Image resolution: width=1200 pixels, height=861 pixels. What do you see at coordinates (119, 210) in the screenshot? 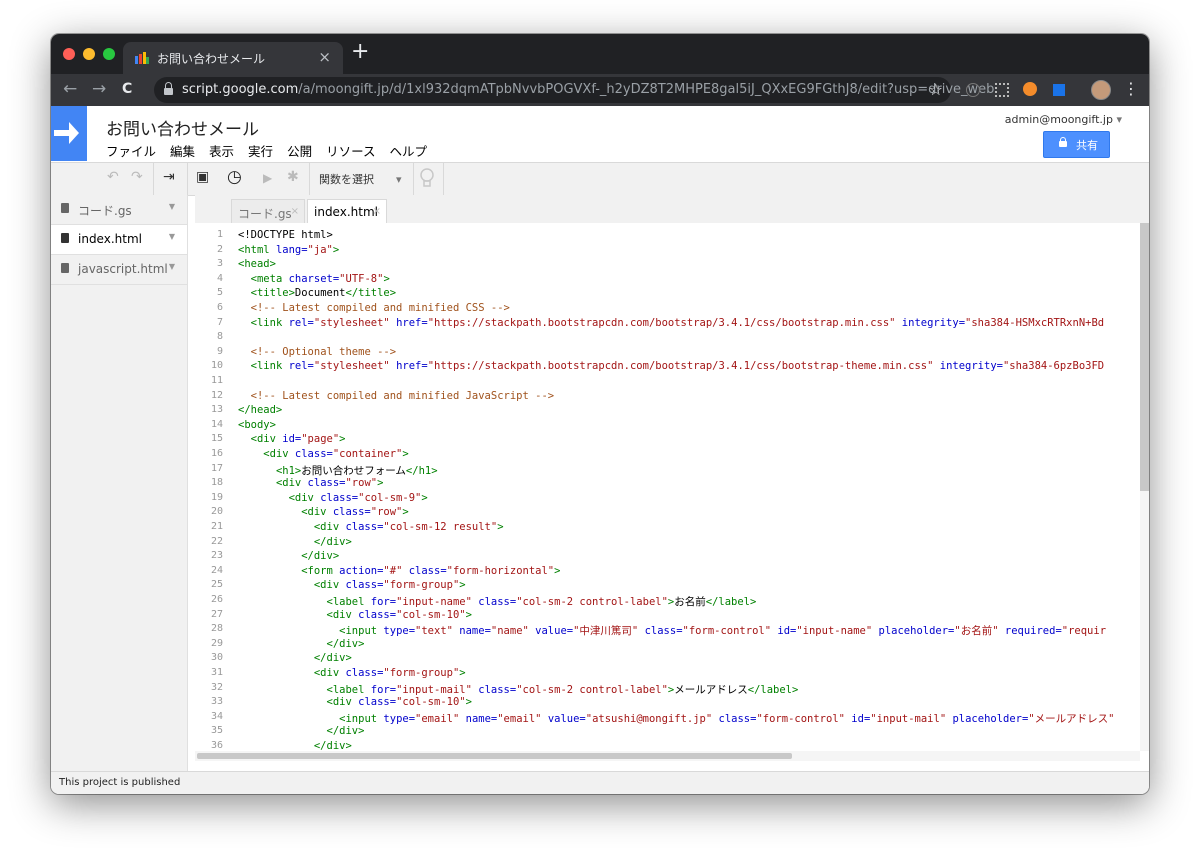
I see `file-item-code-gs: コード.gs ▼` at bounding box center [119, 210].